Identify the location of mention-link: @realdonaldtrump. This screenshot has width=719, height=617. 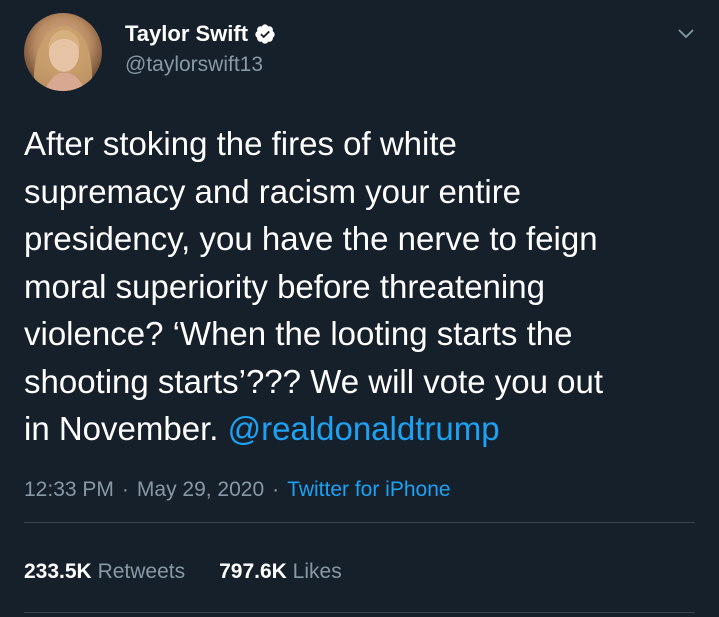
(364, 428).